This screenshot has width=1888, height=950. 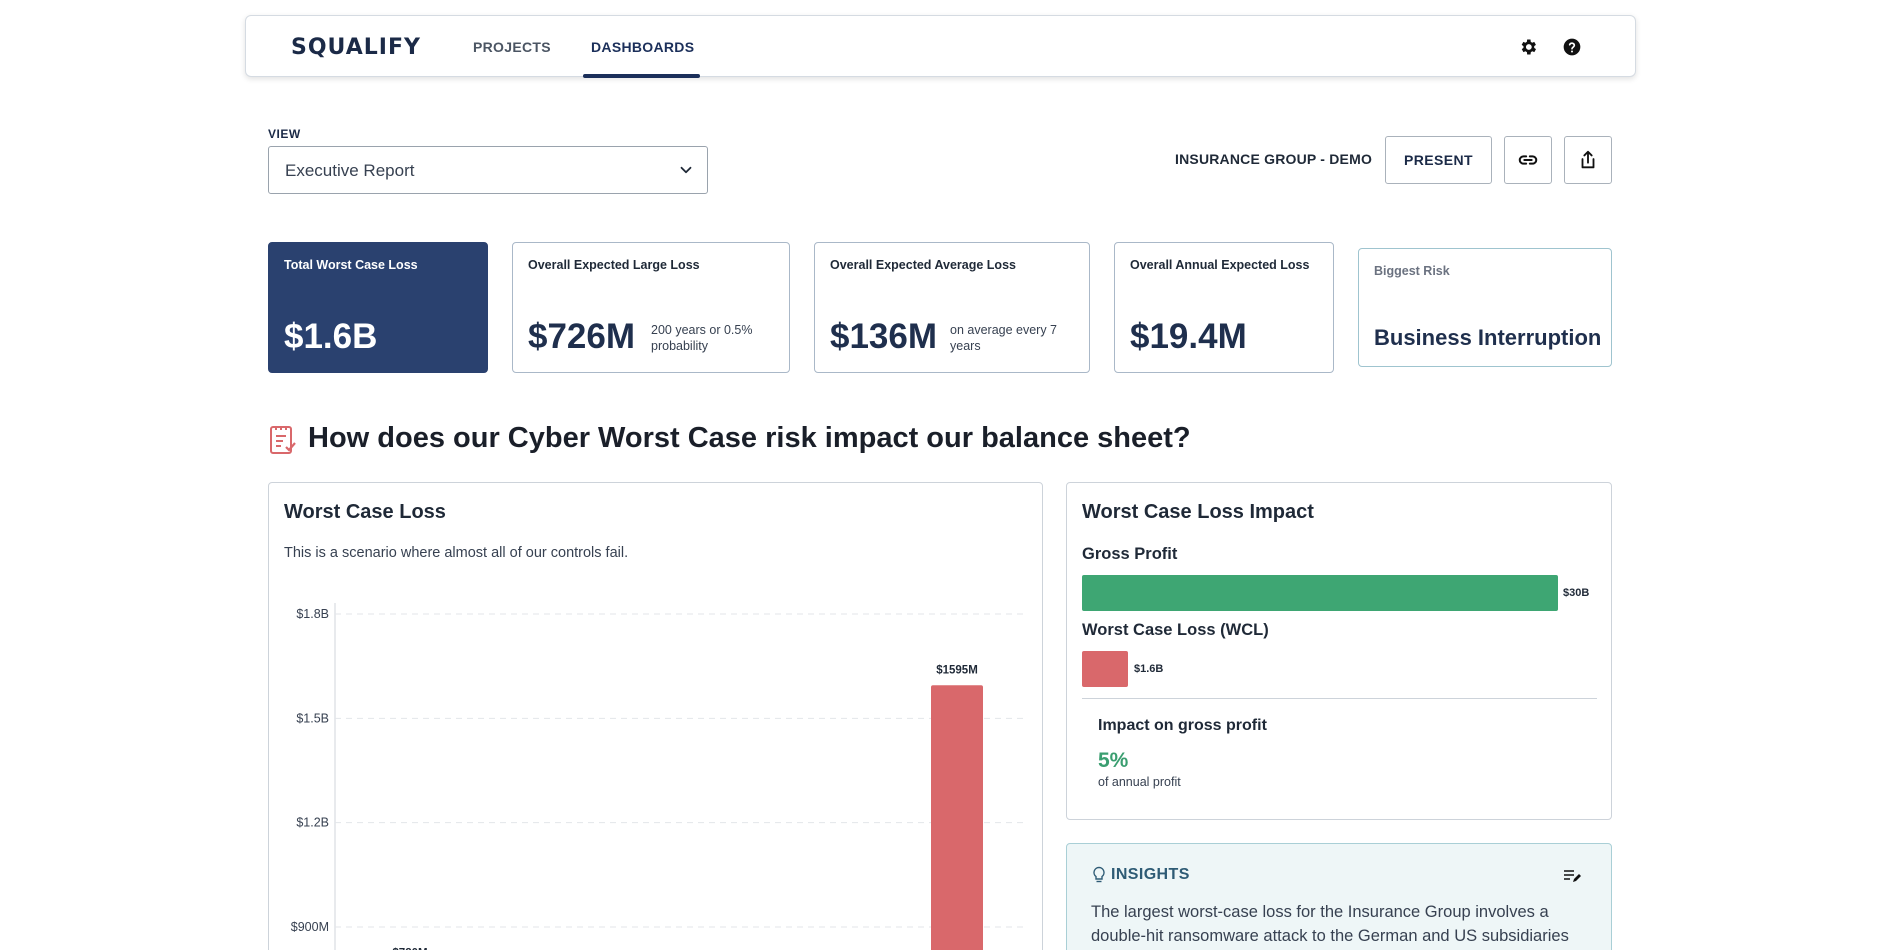 I want to click on present-button: PRESENT, so click(x=1438, y=160).